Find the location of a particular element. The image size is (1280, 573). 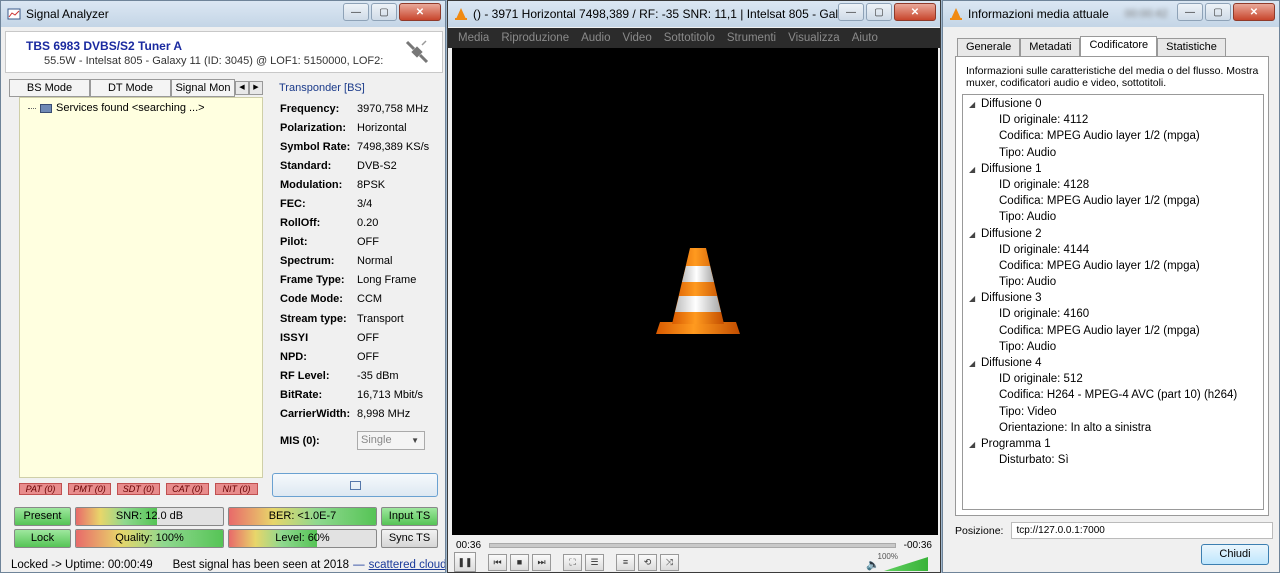

close-dialog-button: Chiudi is located at coordinates (1235, 554).